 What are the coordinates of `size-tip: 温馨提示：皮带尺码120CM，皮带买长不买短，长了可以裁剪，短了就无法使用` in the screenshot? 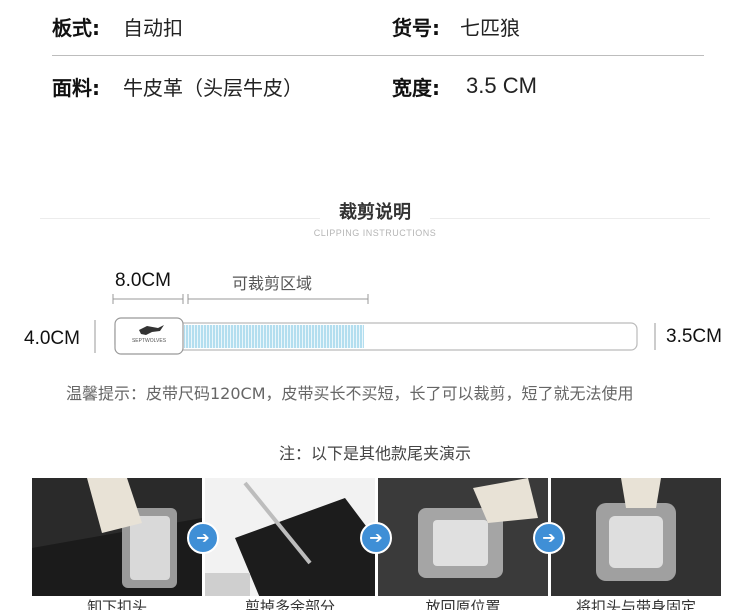 It's located at (350, 393).